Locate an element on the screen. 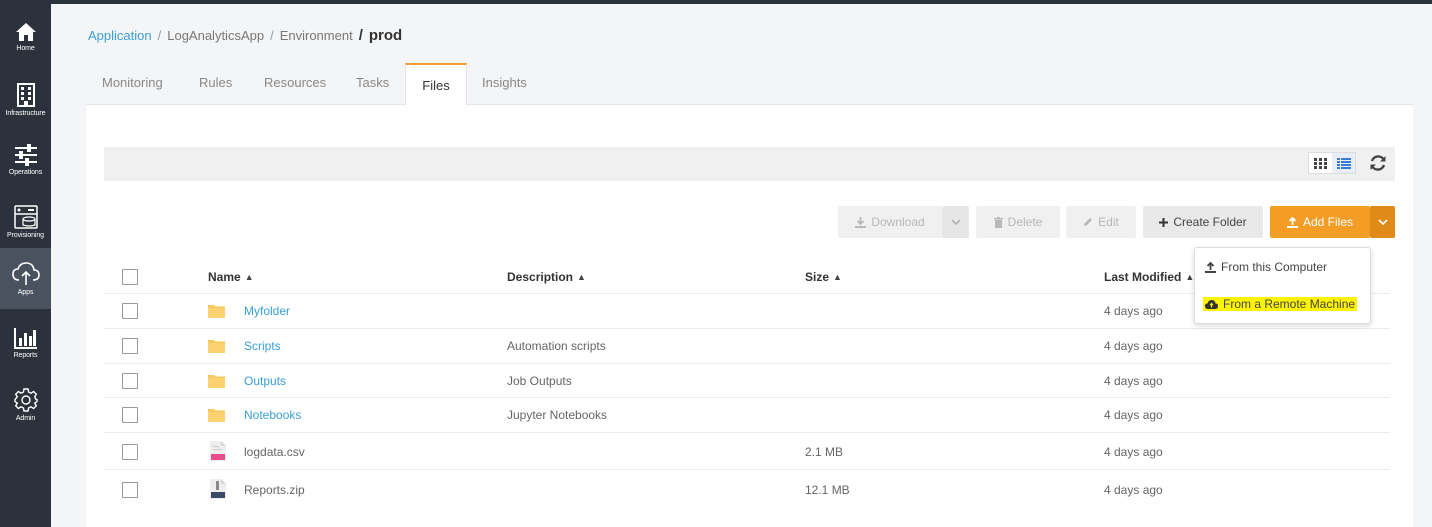 The image size is (1432, 527). zip-file-icon is located at coordinates (218, 489).